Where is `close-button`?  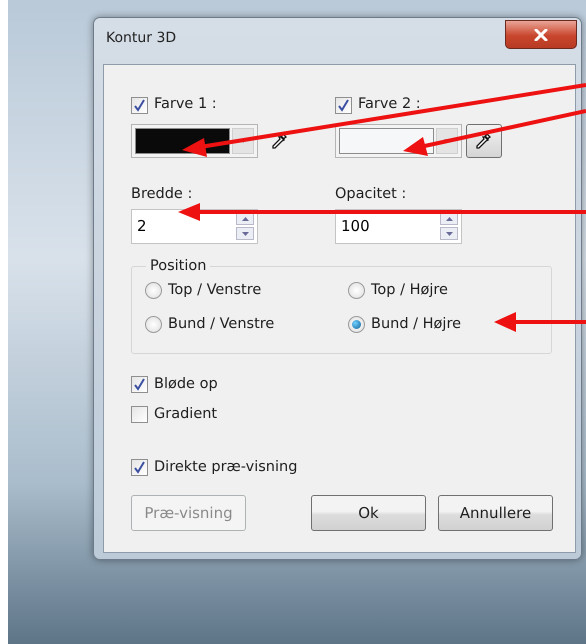
close-button is located at coordinates (541, 34).